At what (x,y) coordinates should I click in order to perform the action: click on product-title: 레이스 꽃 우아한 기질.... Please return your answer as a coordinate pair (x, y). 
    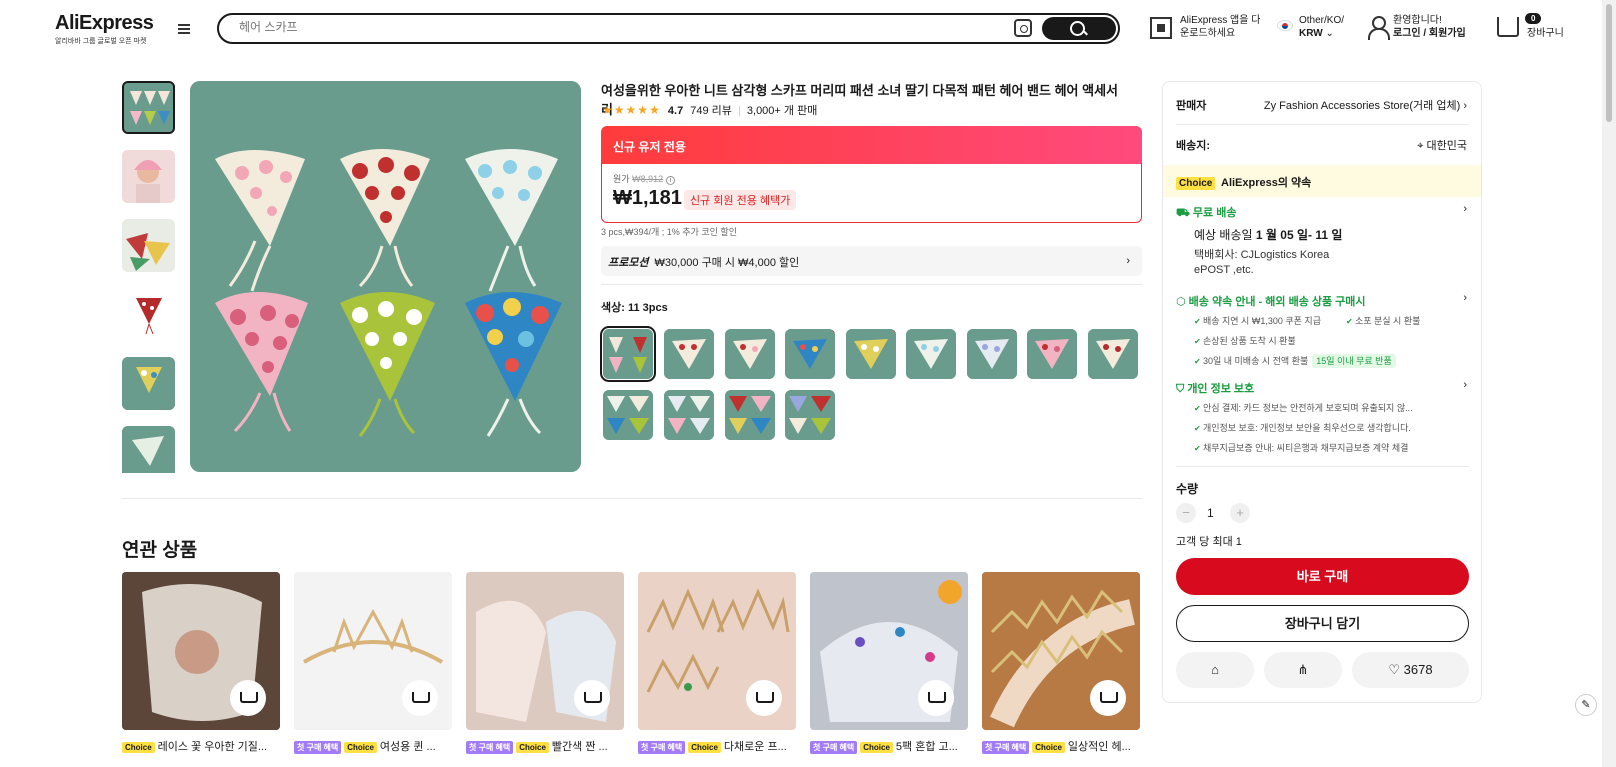
    Looking at the image, I should click on (212, 747).